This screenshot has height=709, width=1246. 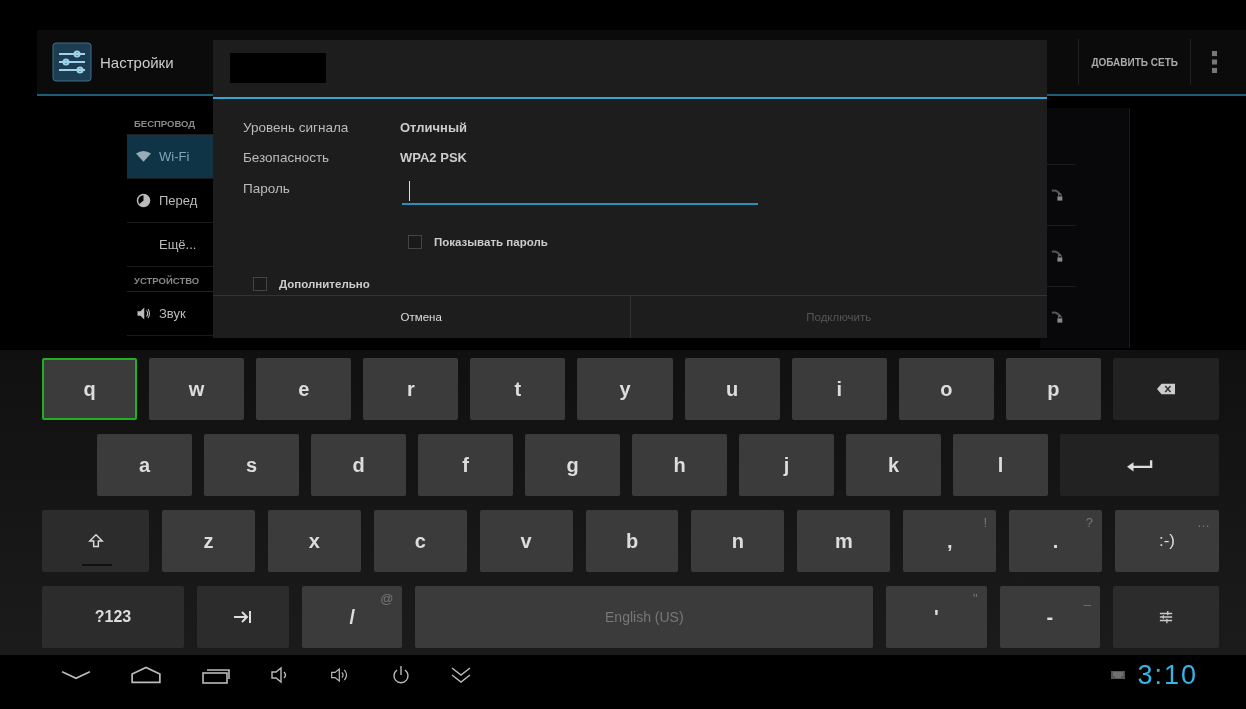 I want to click on key: z, so click(x=208, y=541).